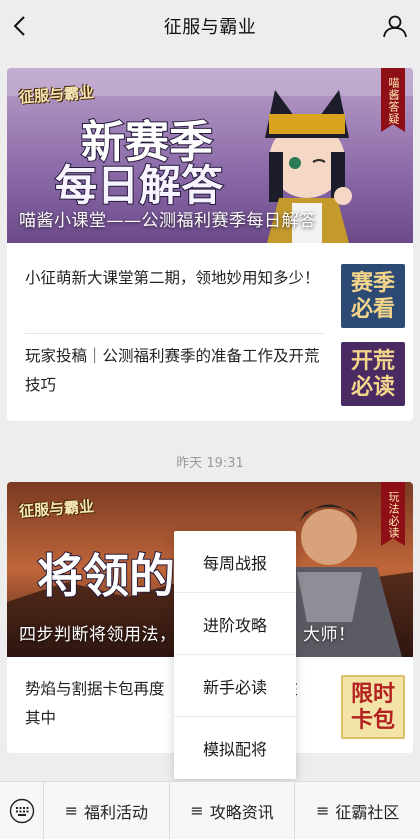  Describe the element at coordinates (373, 374) in the screenshot. I see `list-item-thumbnail: 开荒必读` at that location.